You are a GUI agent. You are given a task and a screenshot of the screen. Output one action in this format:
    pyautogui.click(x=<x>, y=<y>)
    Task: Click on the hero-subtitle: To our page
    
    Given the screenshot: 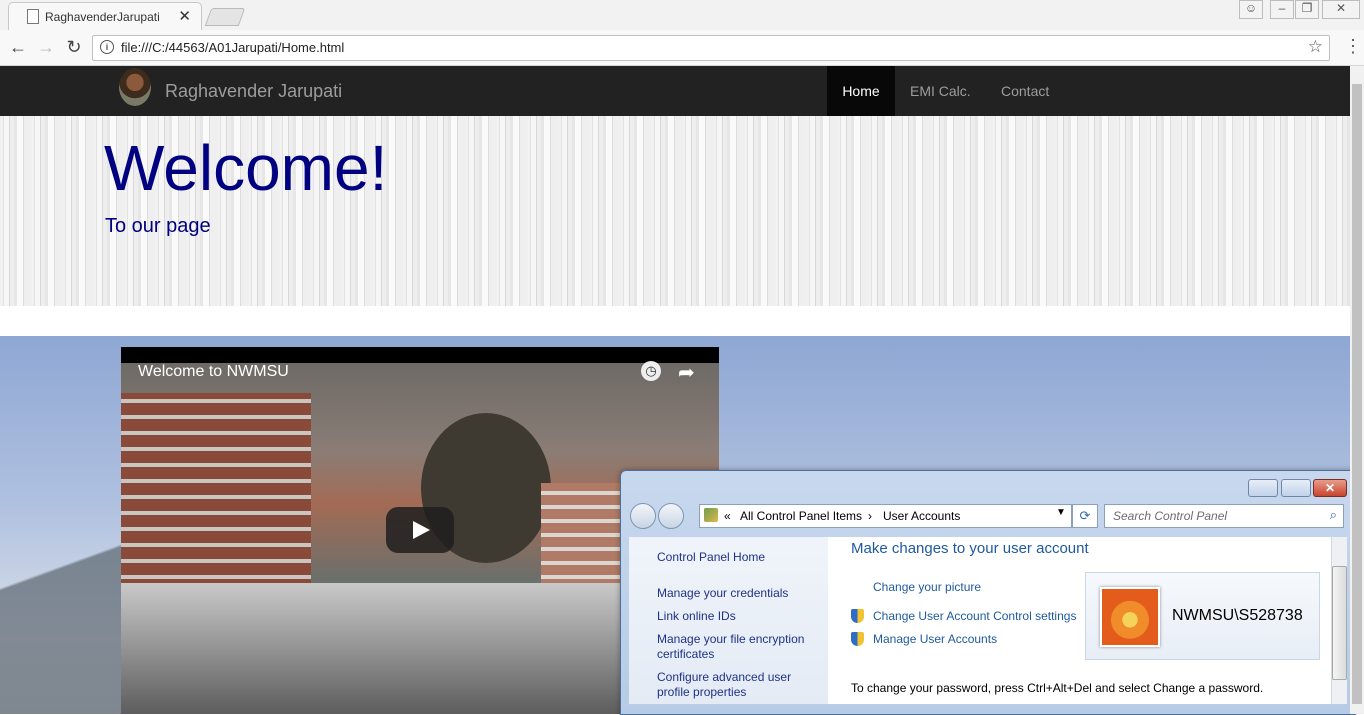 What is the action you would take?
    pyautogui.click(x=158, y=226)
    